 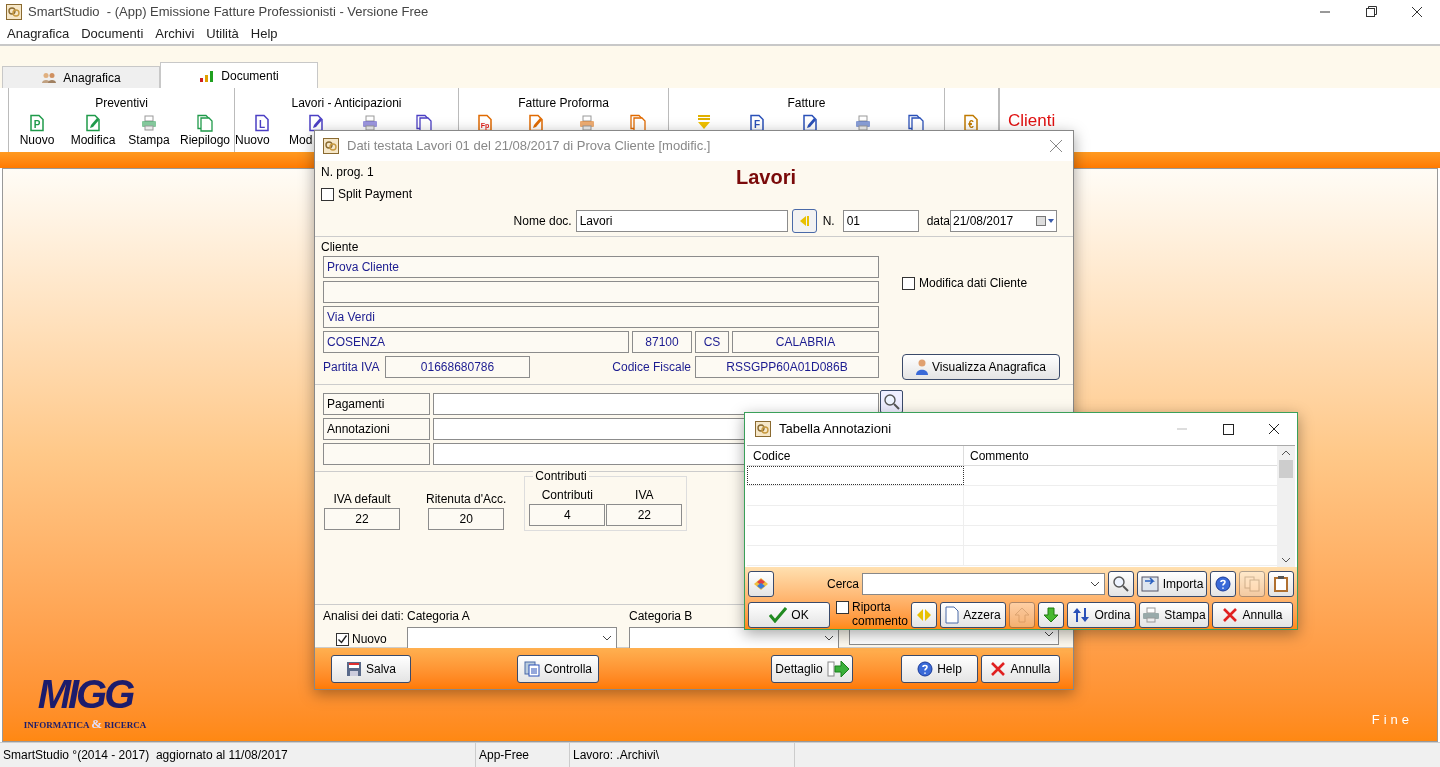 I want to click on checkbox-label: Split Payment, so click(x=375, y=194).